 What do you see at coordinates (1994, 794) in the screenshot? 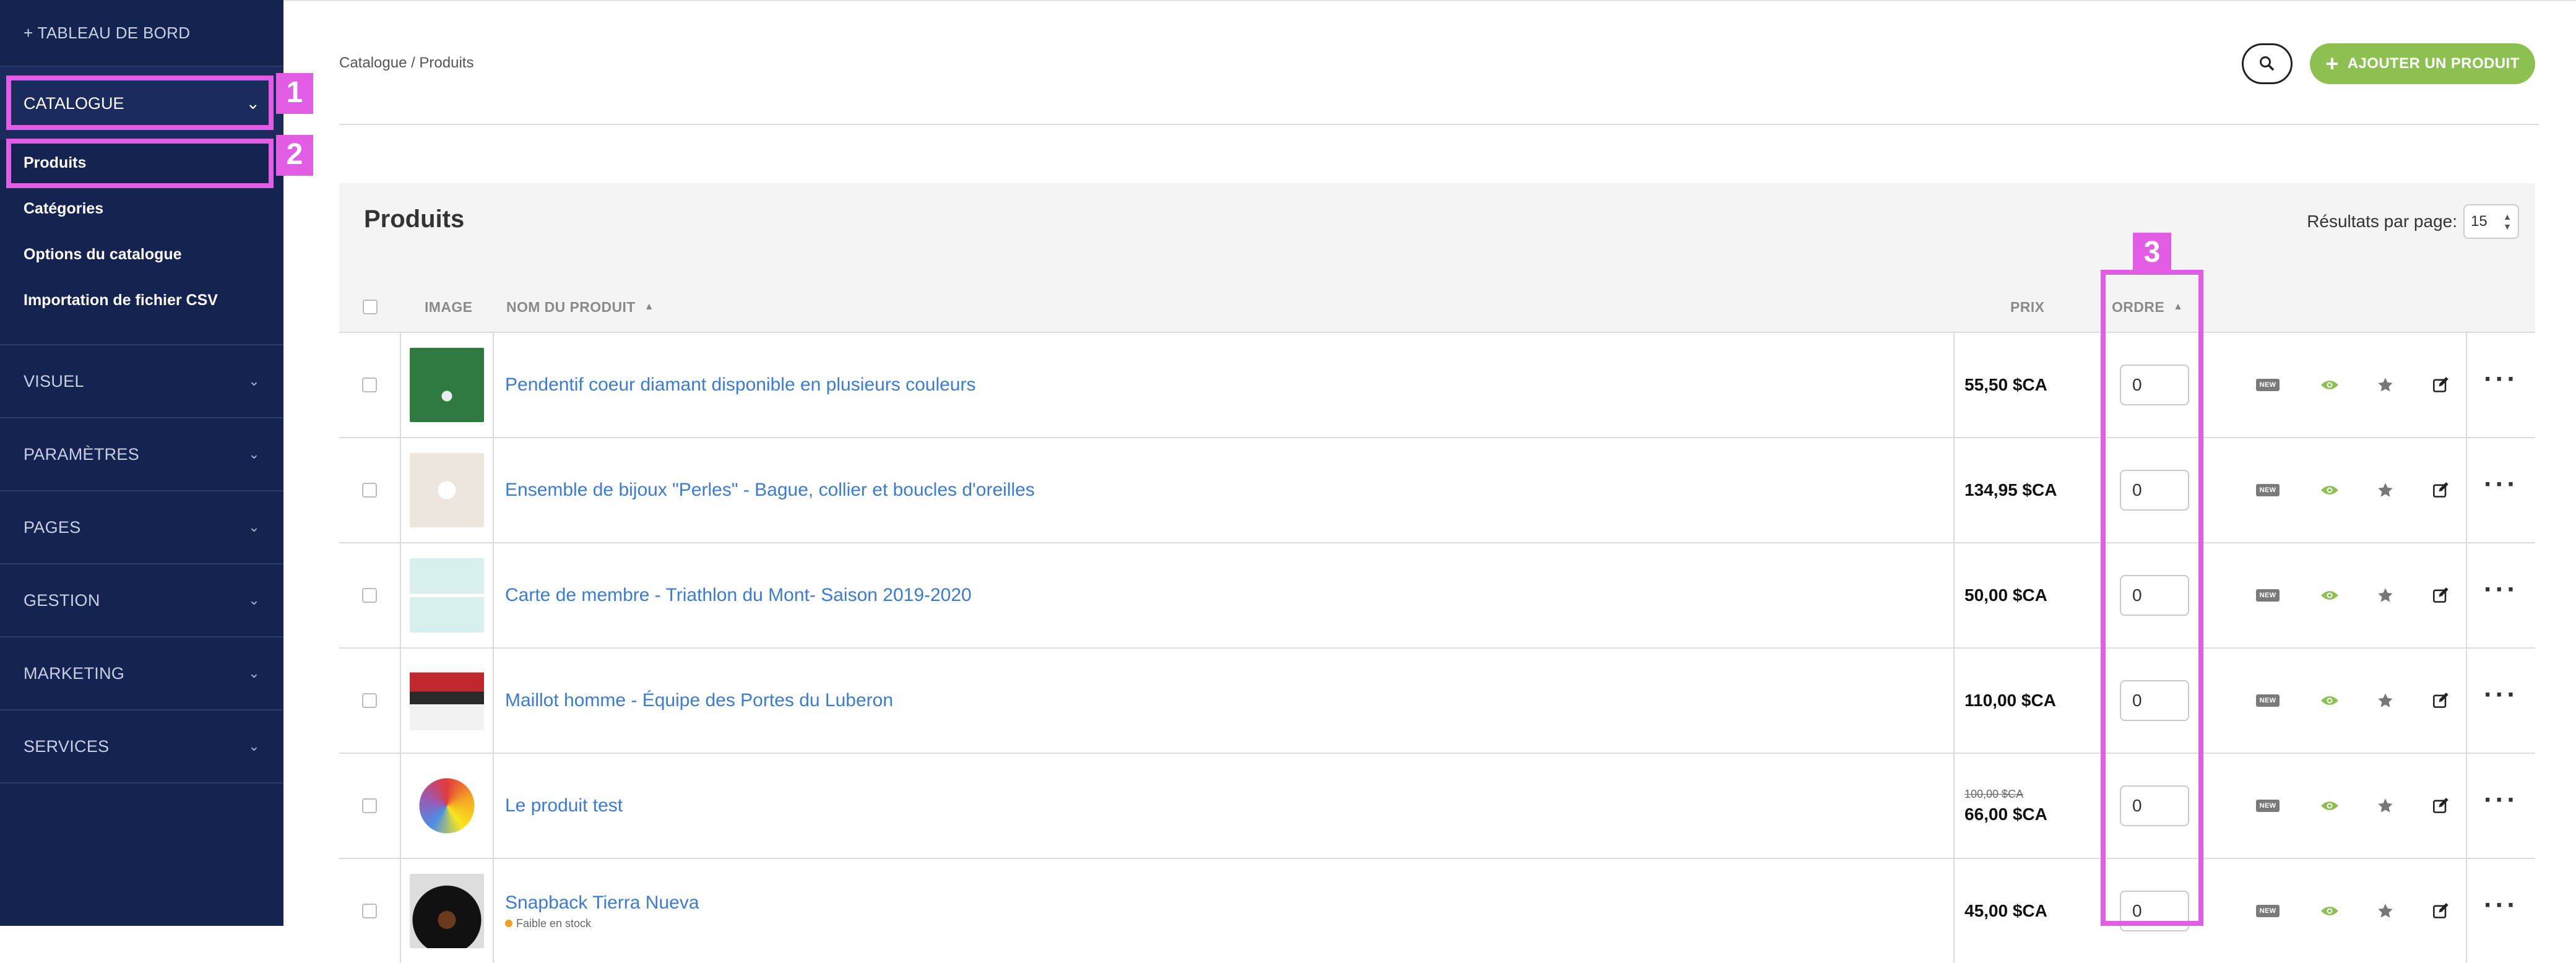
I see `old-price: 100,00 $CA` at bounding box center [1994, 794].